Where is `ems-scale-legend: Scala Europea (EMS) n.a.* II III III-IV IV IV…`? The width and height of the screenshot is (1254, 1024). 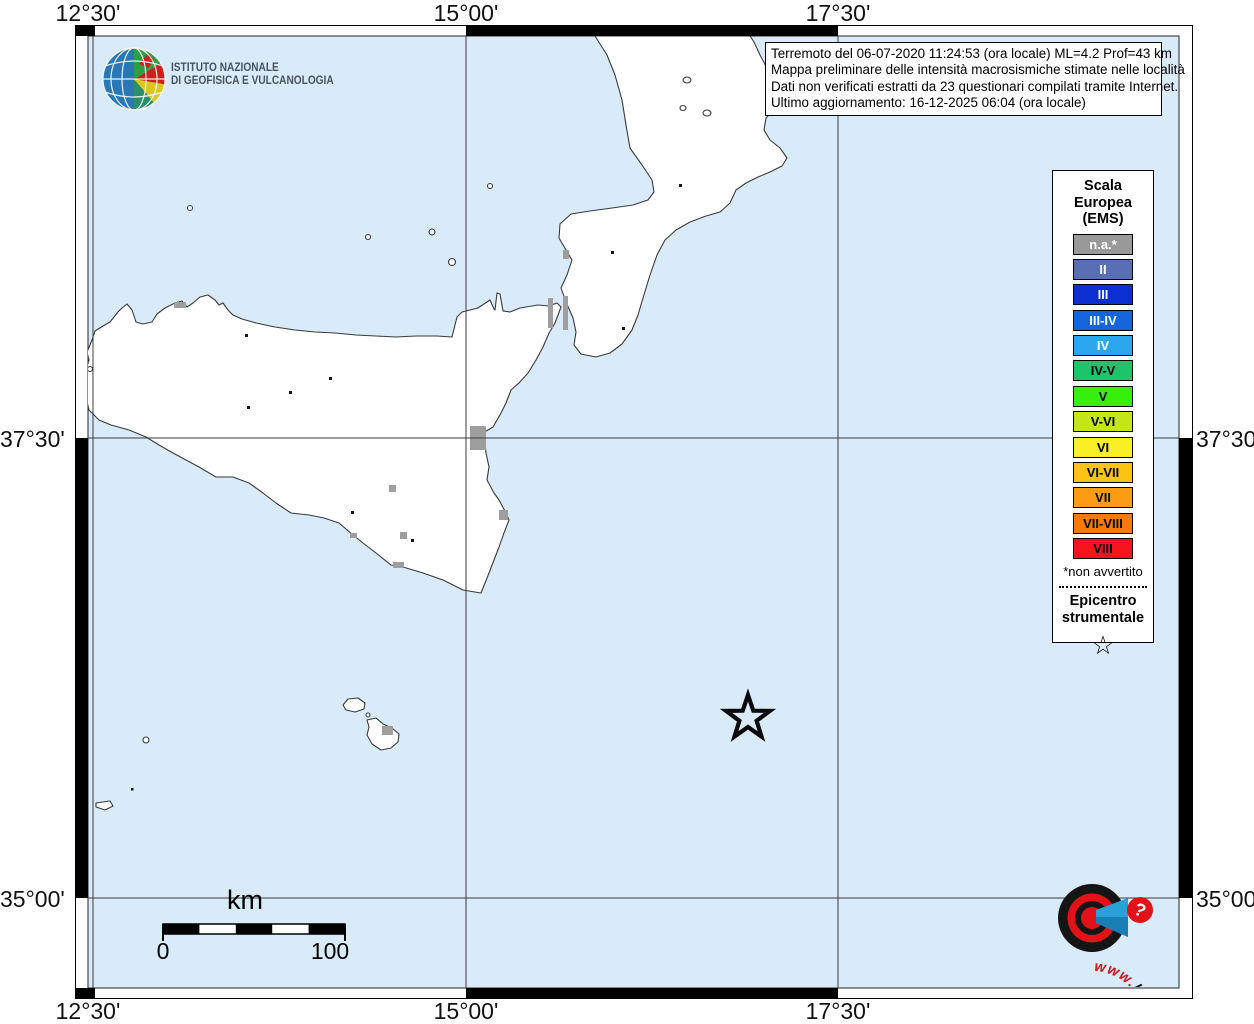
ems-scale-legend: Scala Europea (EMS) n.a.* II III III-IV IV IV… is located at coordinates (1103, 414).